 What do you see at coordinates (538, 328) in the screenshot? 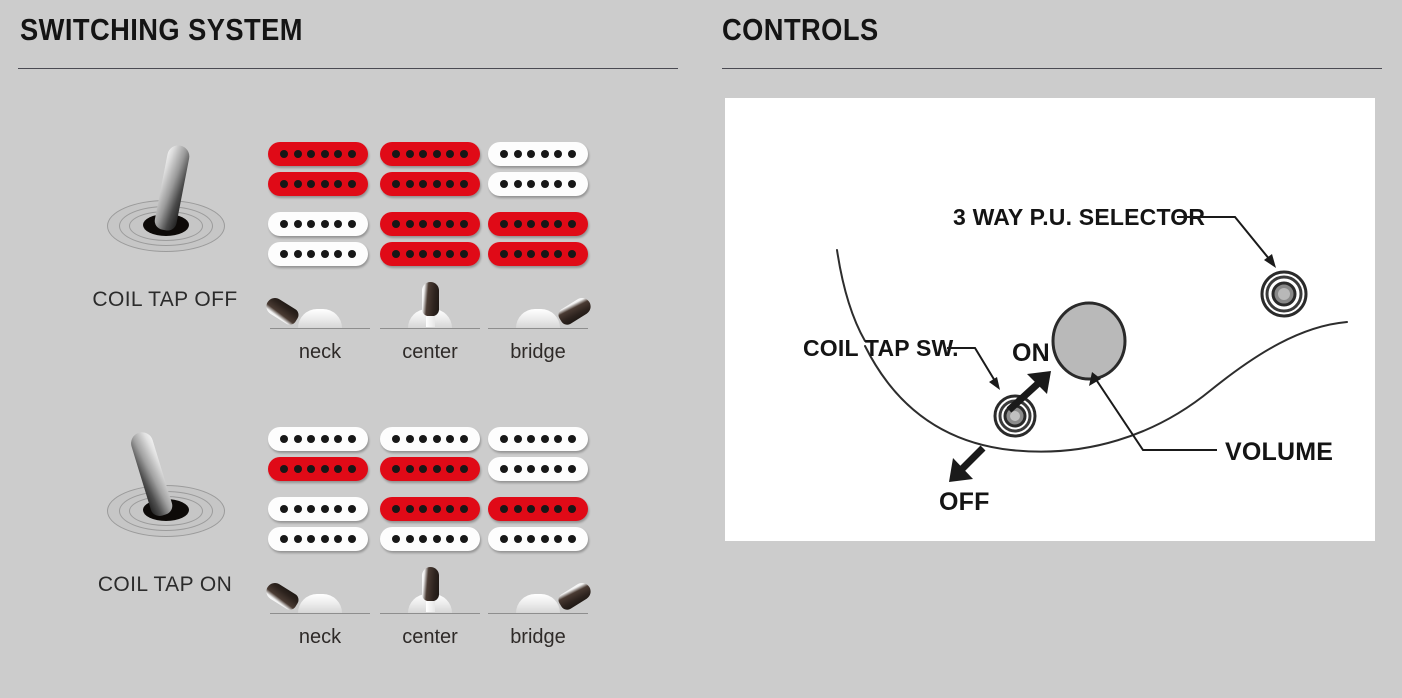
I see `selector-baseline` at bounding box center [538, 328].